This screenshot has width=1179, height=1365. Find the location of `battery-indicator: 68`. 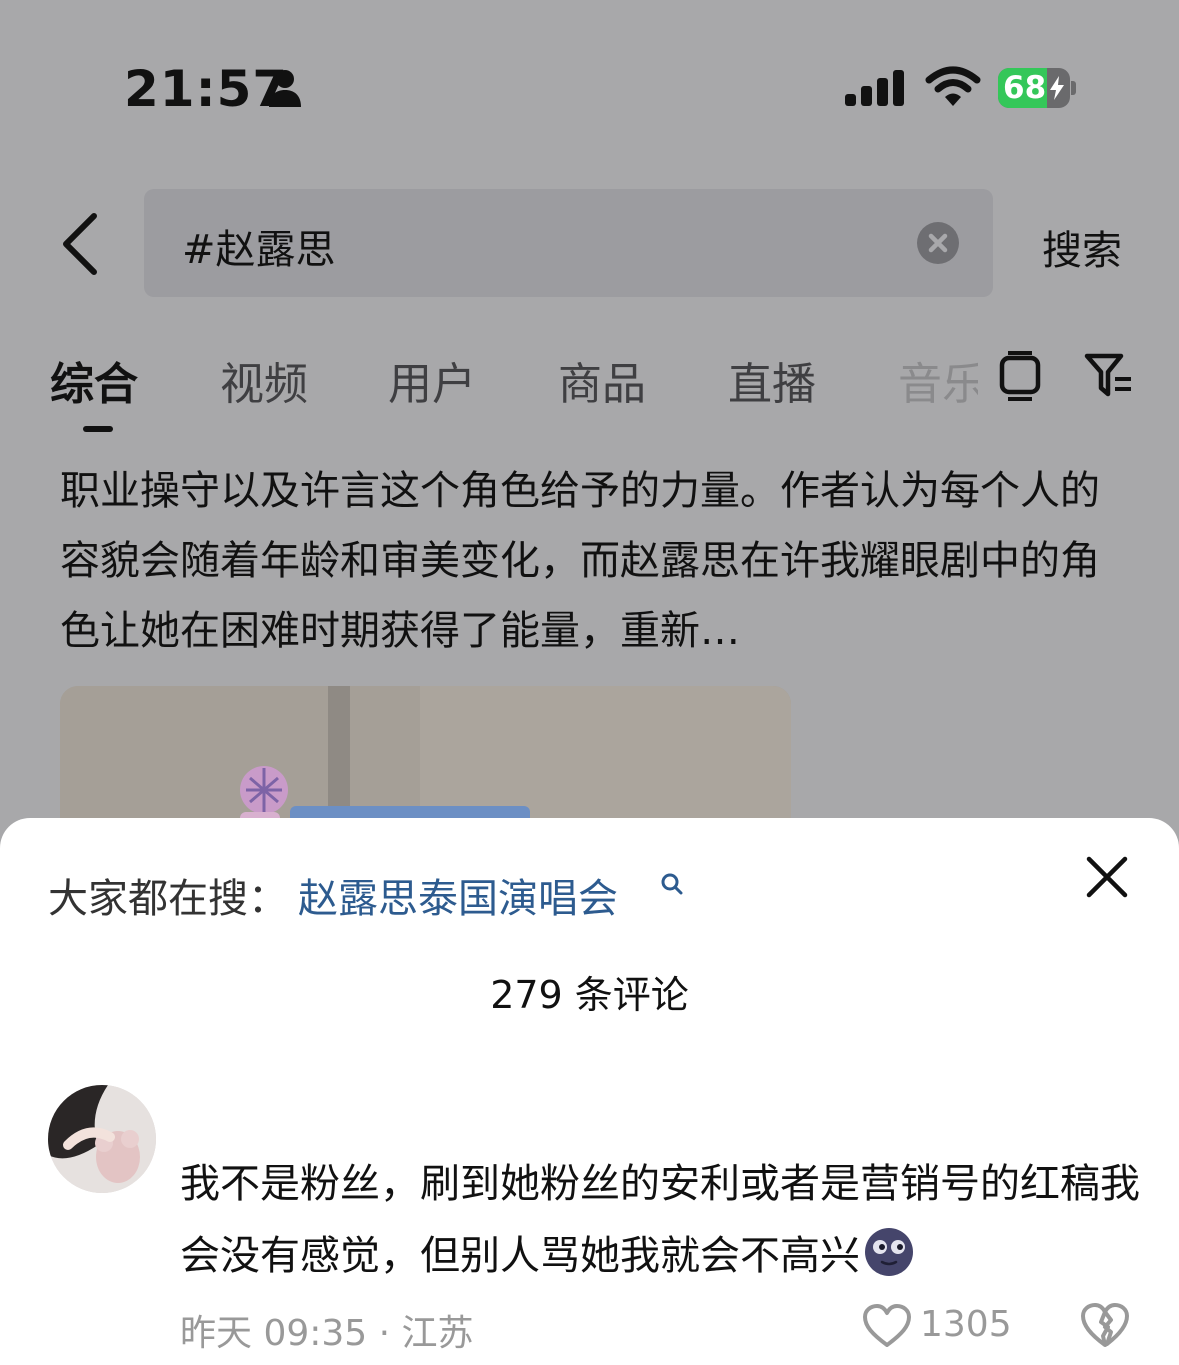

battery-indicator: 68 is located at coordinates (1037, 88).